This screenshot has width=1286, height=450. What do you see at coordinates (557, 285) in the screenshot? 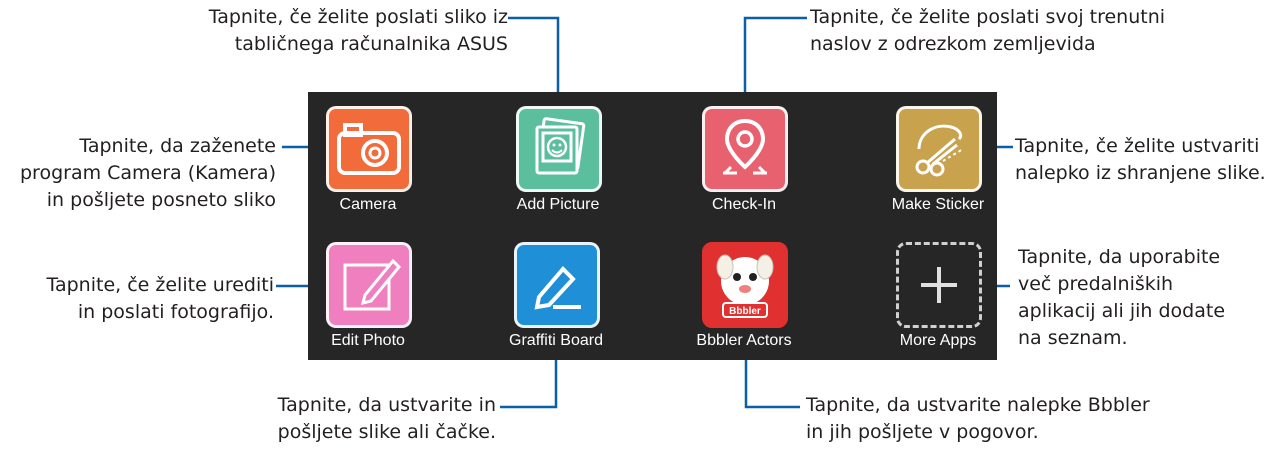
I see `pen-underline-icon` at bounding box center [557, 285].